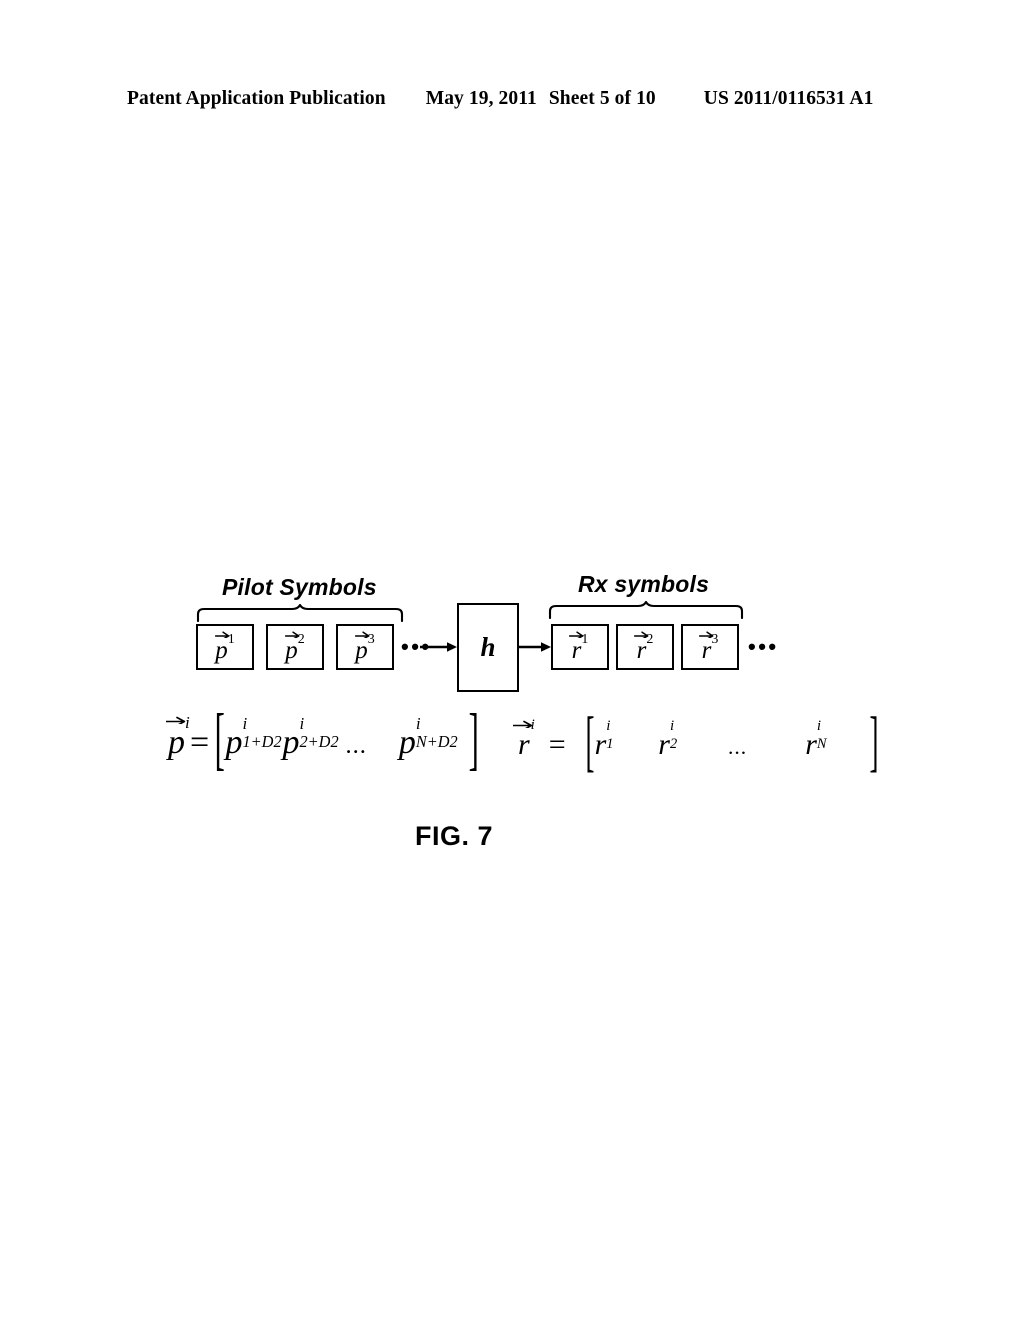 This screenshot has width=1024, height=1320. I want to click on term-subscript: N+D2, so click(436, 742).